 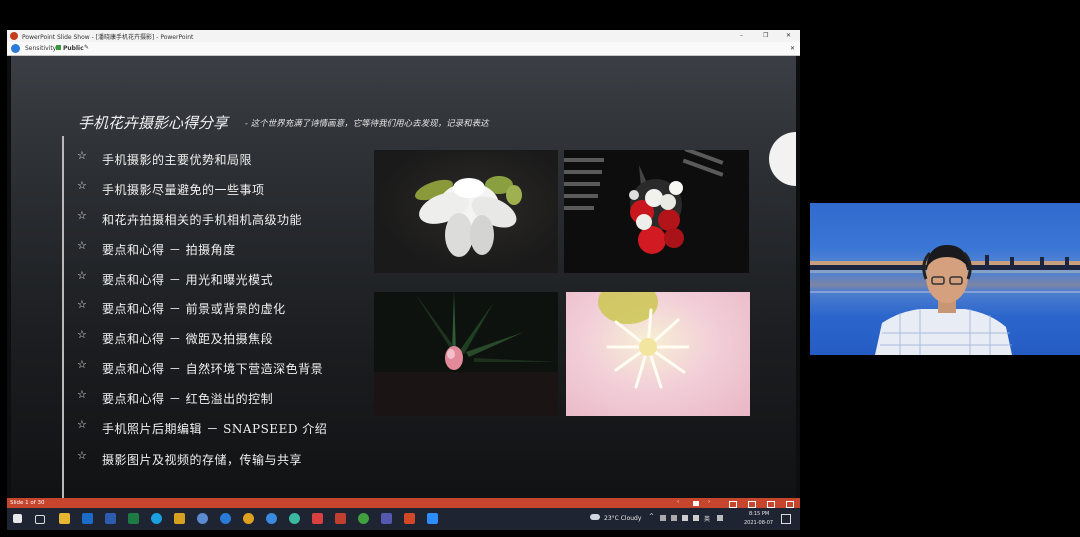 I want to click on slide-title: 手机花卉摄影心得分享, so click(x=153, y=123).